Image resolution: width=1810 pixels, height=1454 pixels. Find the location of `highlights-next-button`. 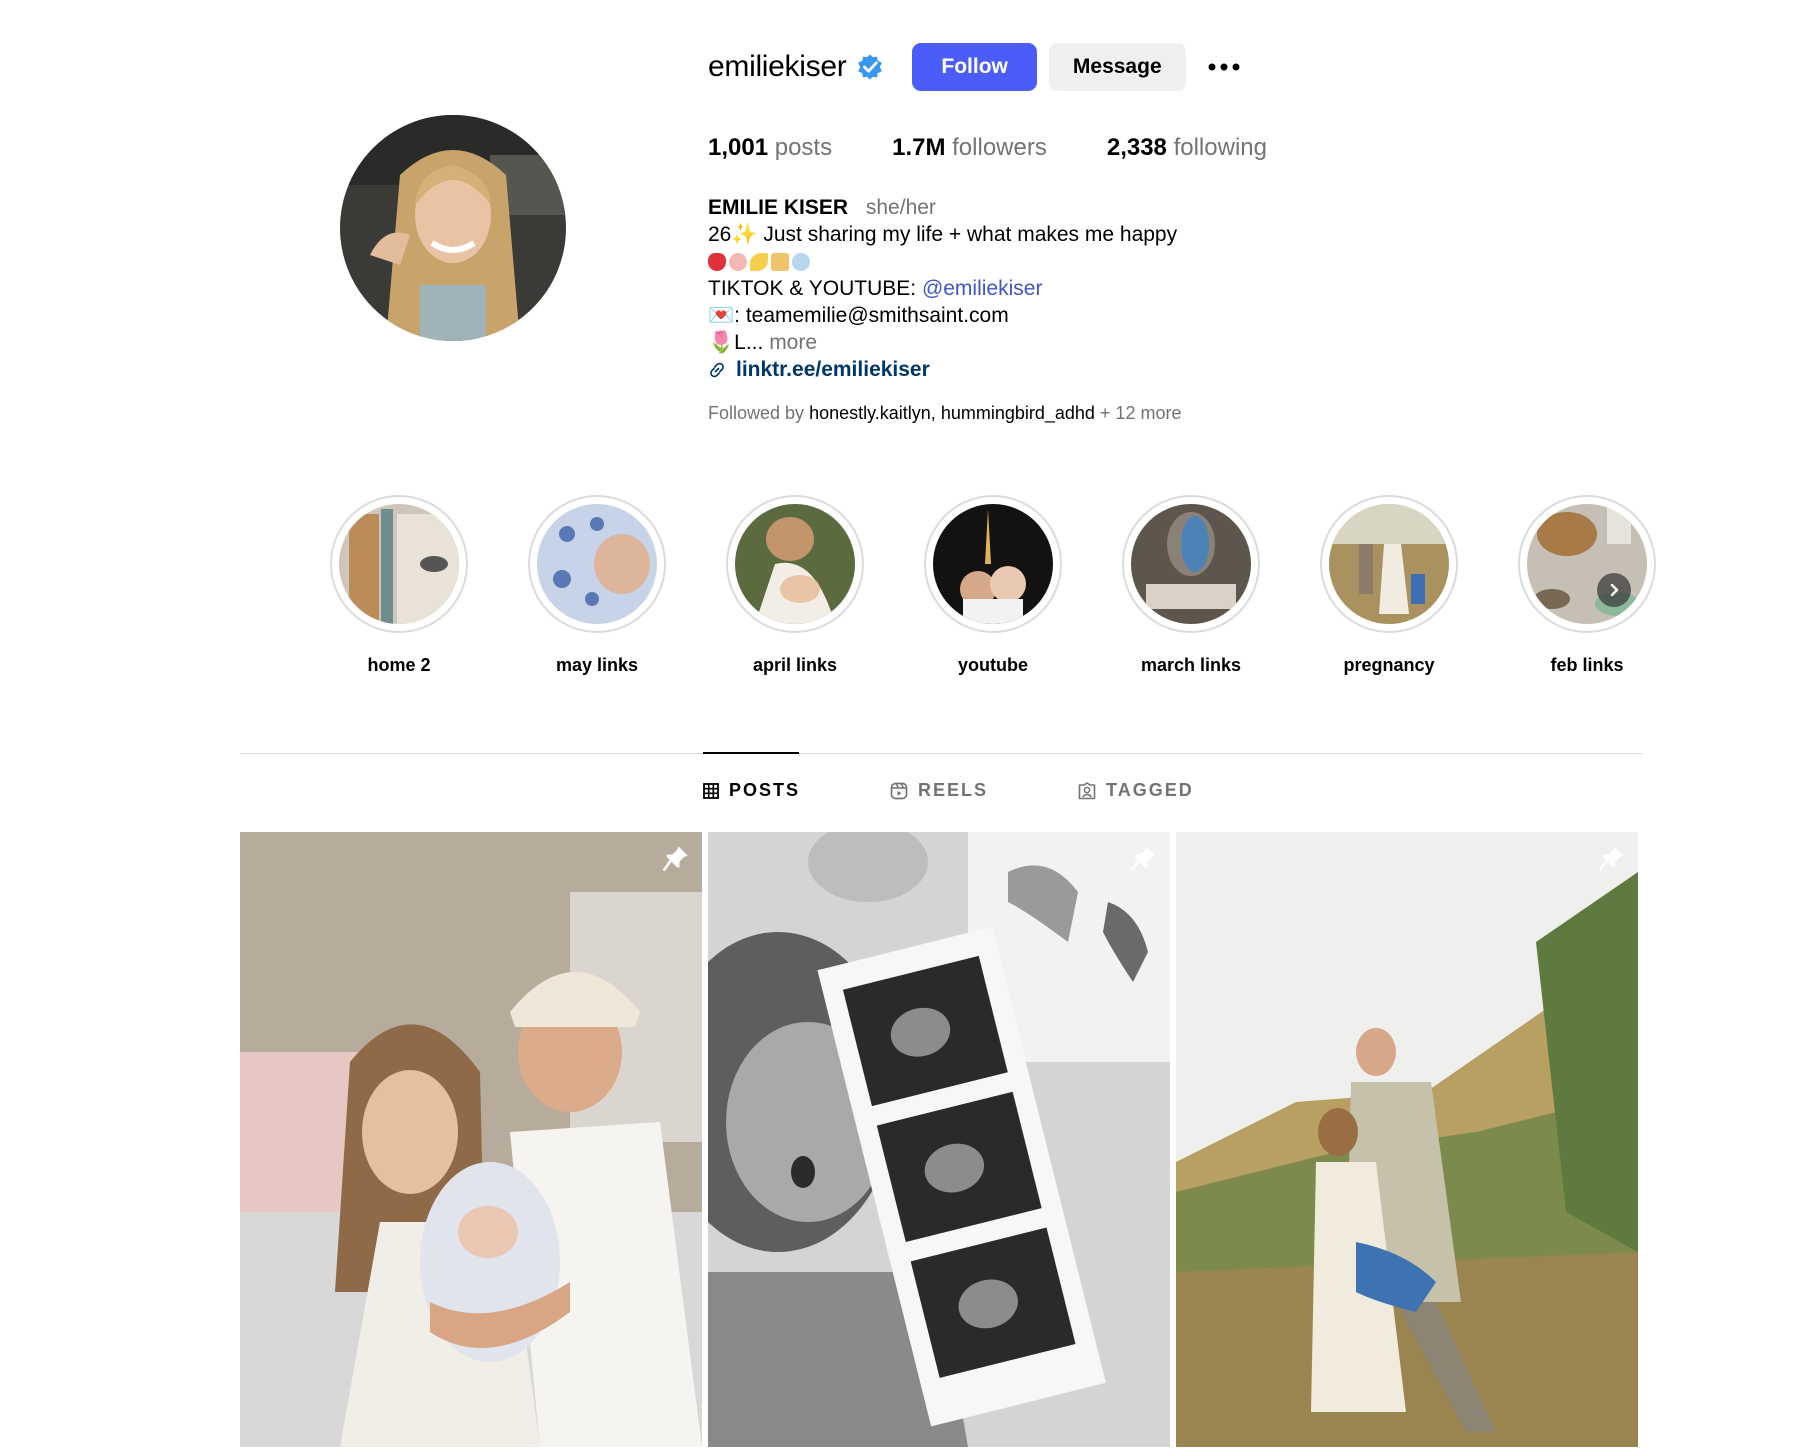

highlights-next-button is located at coordinates (1614, 590).